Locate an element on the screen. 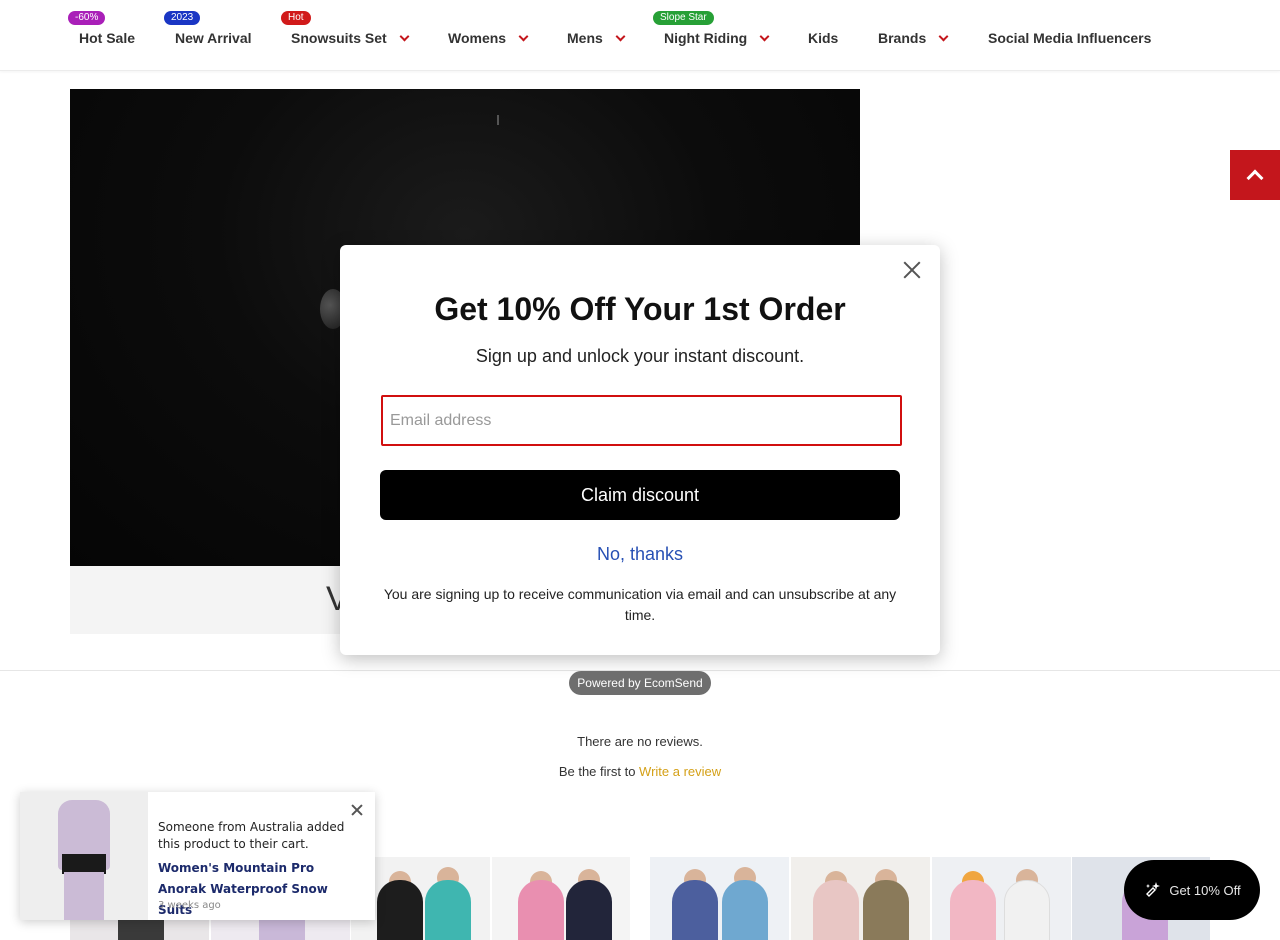 This screenshot has height=940, width=1280. nav-item-brands: Brands is located at coordinates (912, 38).